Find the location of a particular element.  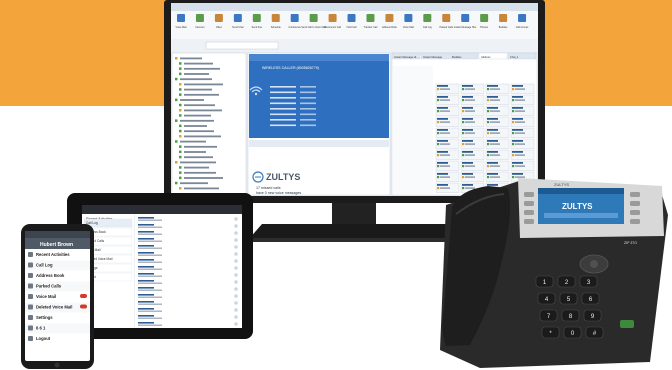

keypad-key: 2 is located at coordinates (566, 281).